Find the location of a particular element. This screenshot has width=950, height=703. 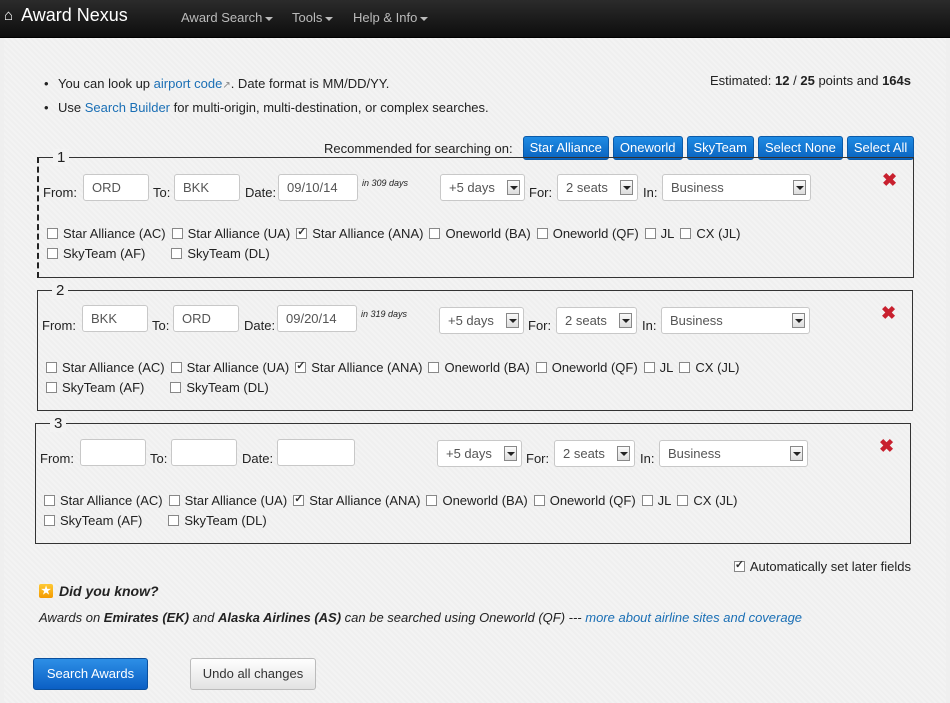

menu-award-search: Award Search is located at coordinates (227, 17).